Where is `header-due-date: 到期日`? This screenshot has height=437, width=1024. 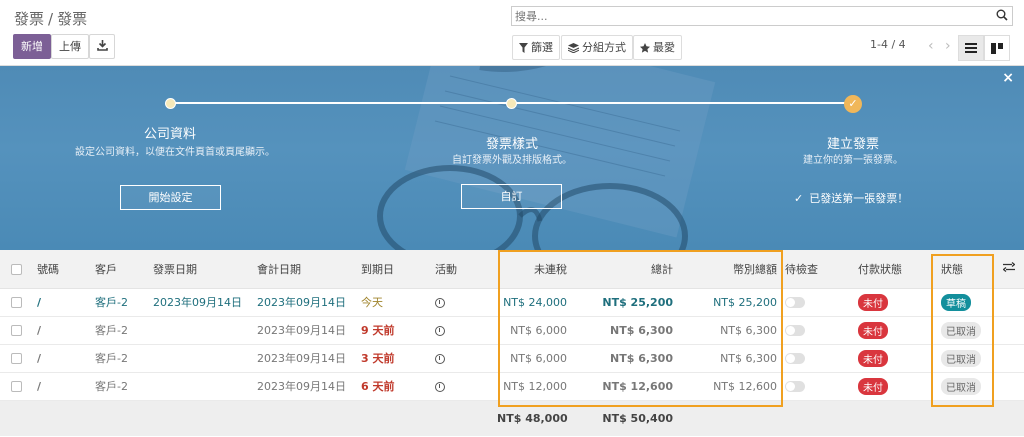 header-due-date: 到期日 is located at coordinates (394, 269).